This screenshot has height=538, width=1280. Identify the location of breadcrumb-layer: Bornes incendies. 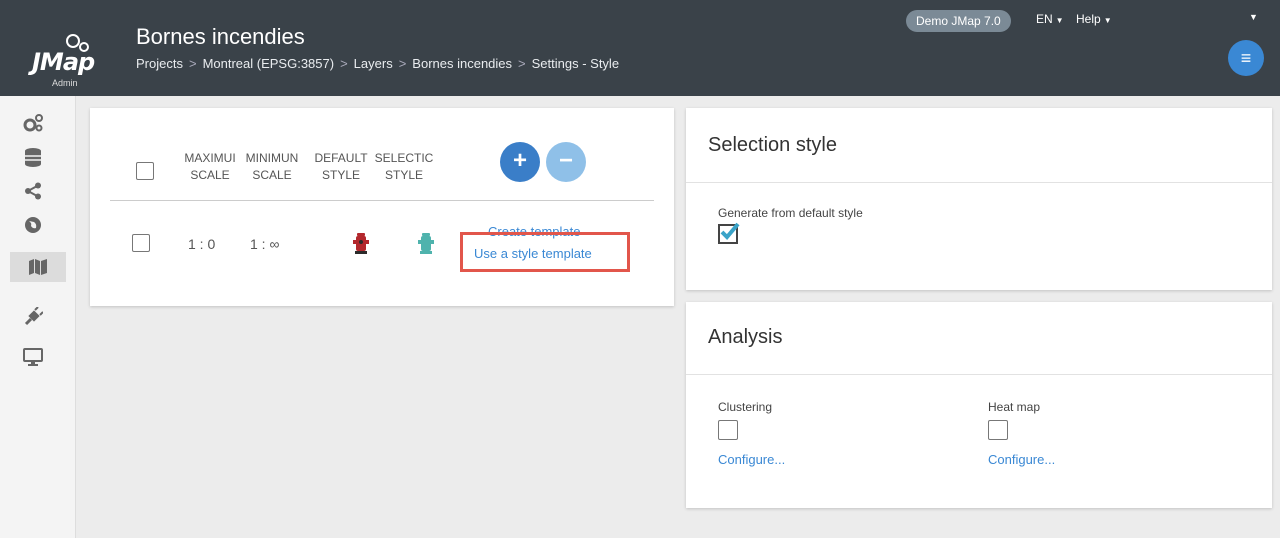
(462, 63).